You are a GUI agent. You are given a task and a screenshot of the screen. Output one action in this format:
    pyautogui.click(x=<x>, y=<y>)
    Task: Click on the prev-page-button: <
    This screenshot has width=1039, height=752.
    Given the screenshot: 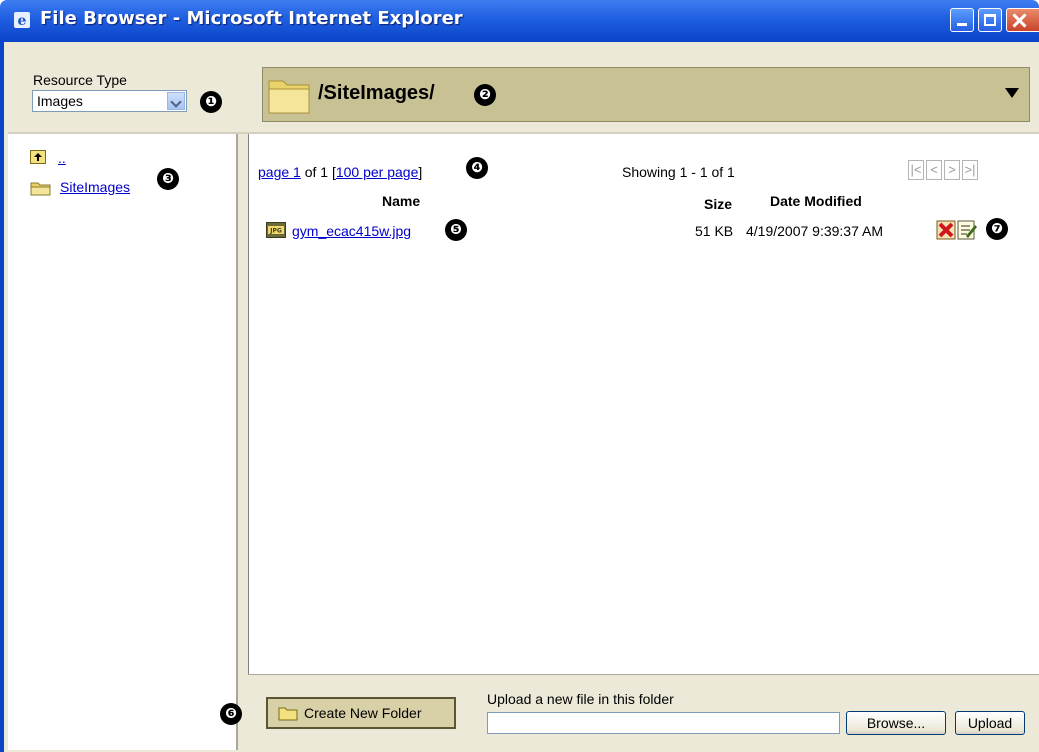 What is the action you would take?
    pyautogui.click(x=934, y=170)
    